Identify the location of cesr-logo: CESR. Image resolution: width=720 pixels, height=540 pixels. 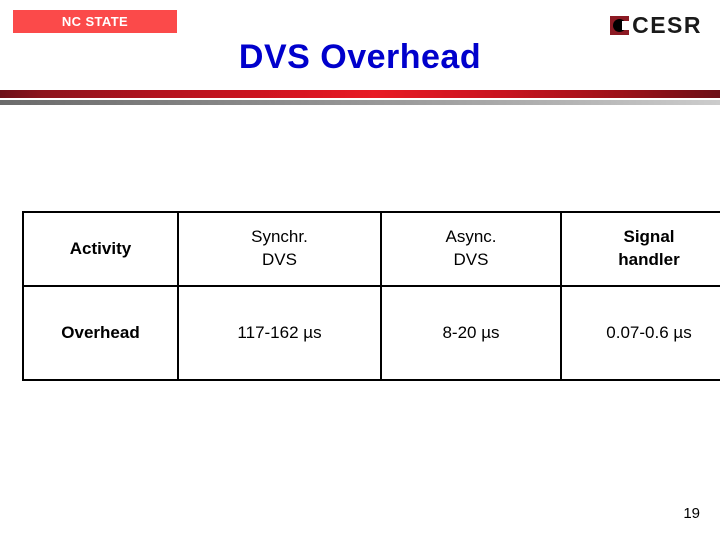
(656, 25).